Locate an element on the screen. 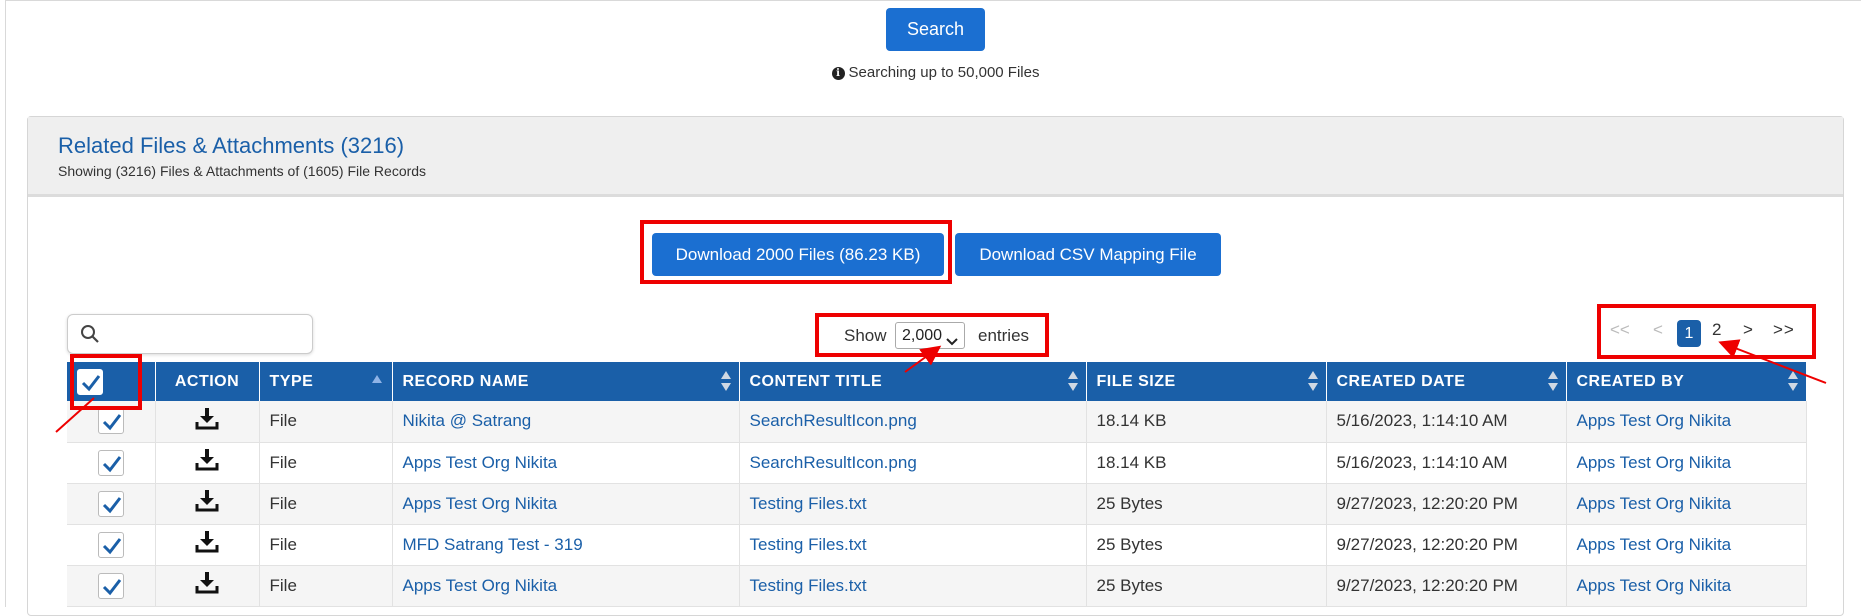 The width and height of the screenshot is (1861, 616). table-search-box is located at coordinates (190, 334).